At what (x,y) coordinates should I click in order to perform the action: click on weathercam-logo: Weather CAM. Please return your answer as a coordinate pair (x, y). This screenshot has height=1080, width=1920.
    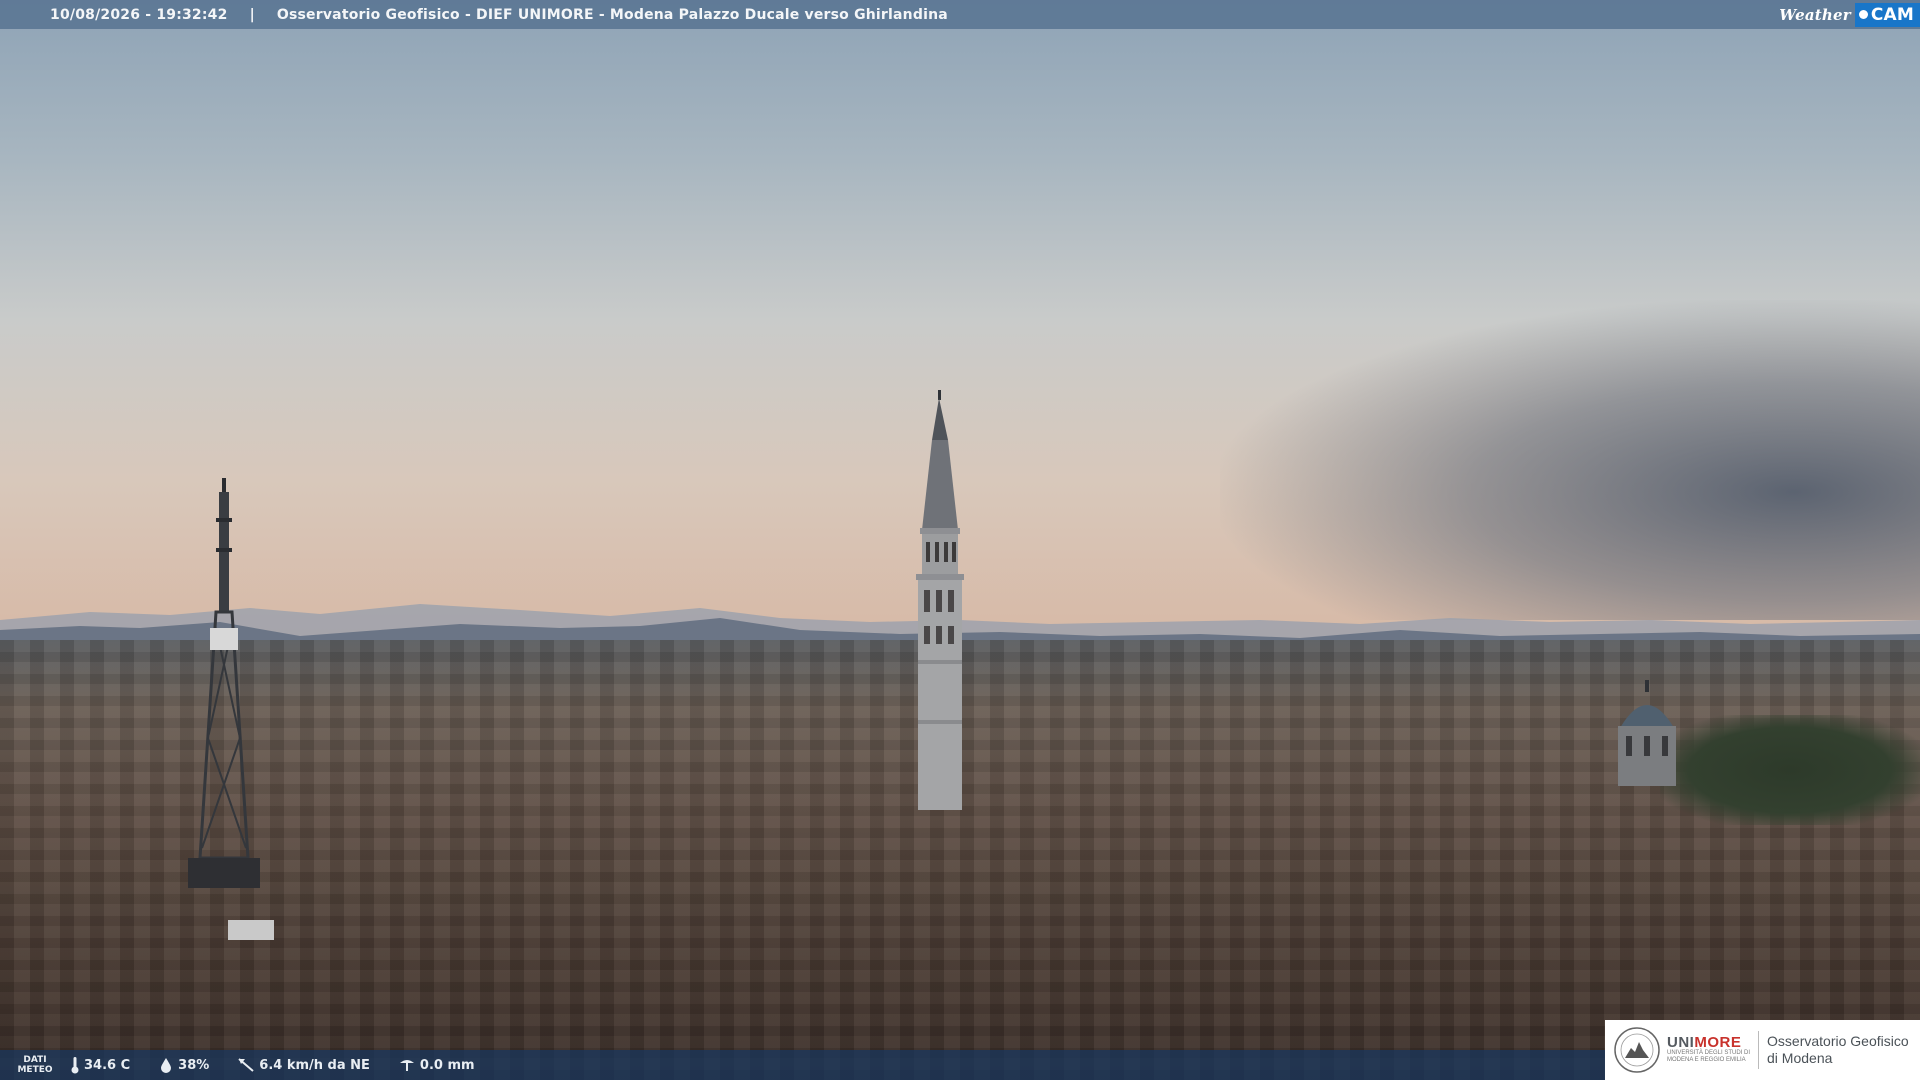
    Looking at the image, I should click on (1849, 14).